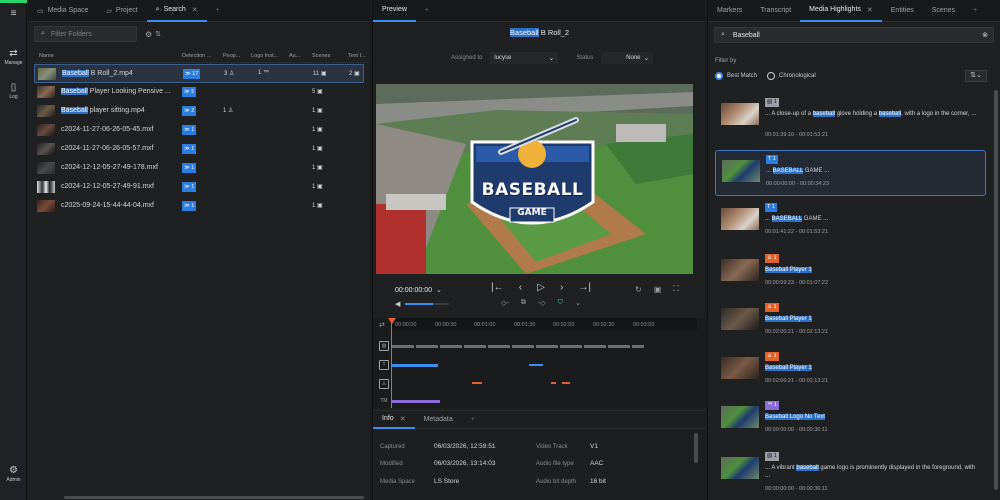 The height and width of the screenshot is (500, 1000). Describe the element at coordinates (556, 482) in the screenshot. I see `metadata-label: Audio bit depth` at that location.